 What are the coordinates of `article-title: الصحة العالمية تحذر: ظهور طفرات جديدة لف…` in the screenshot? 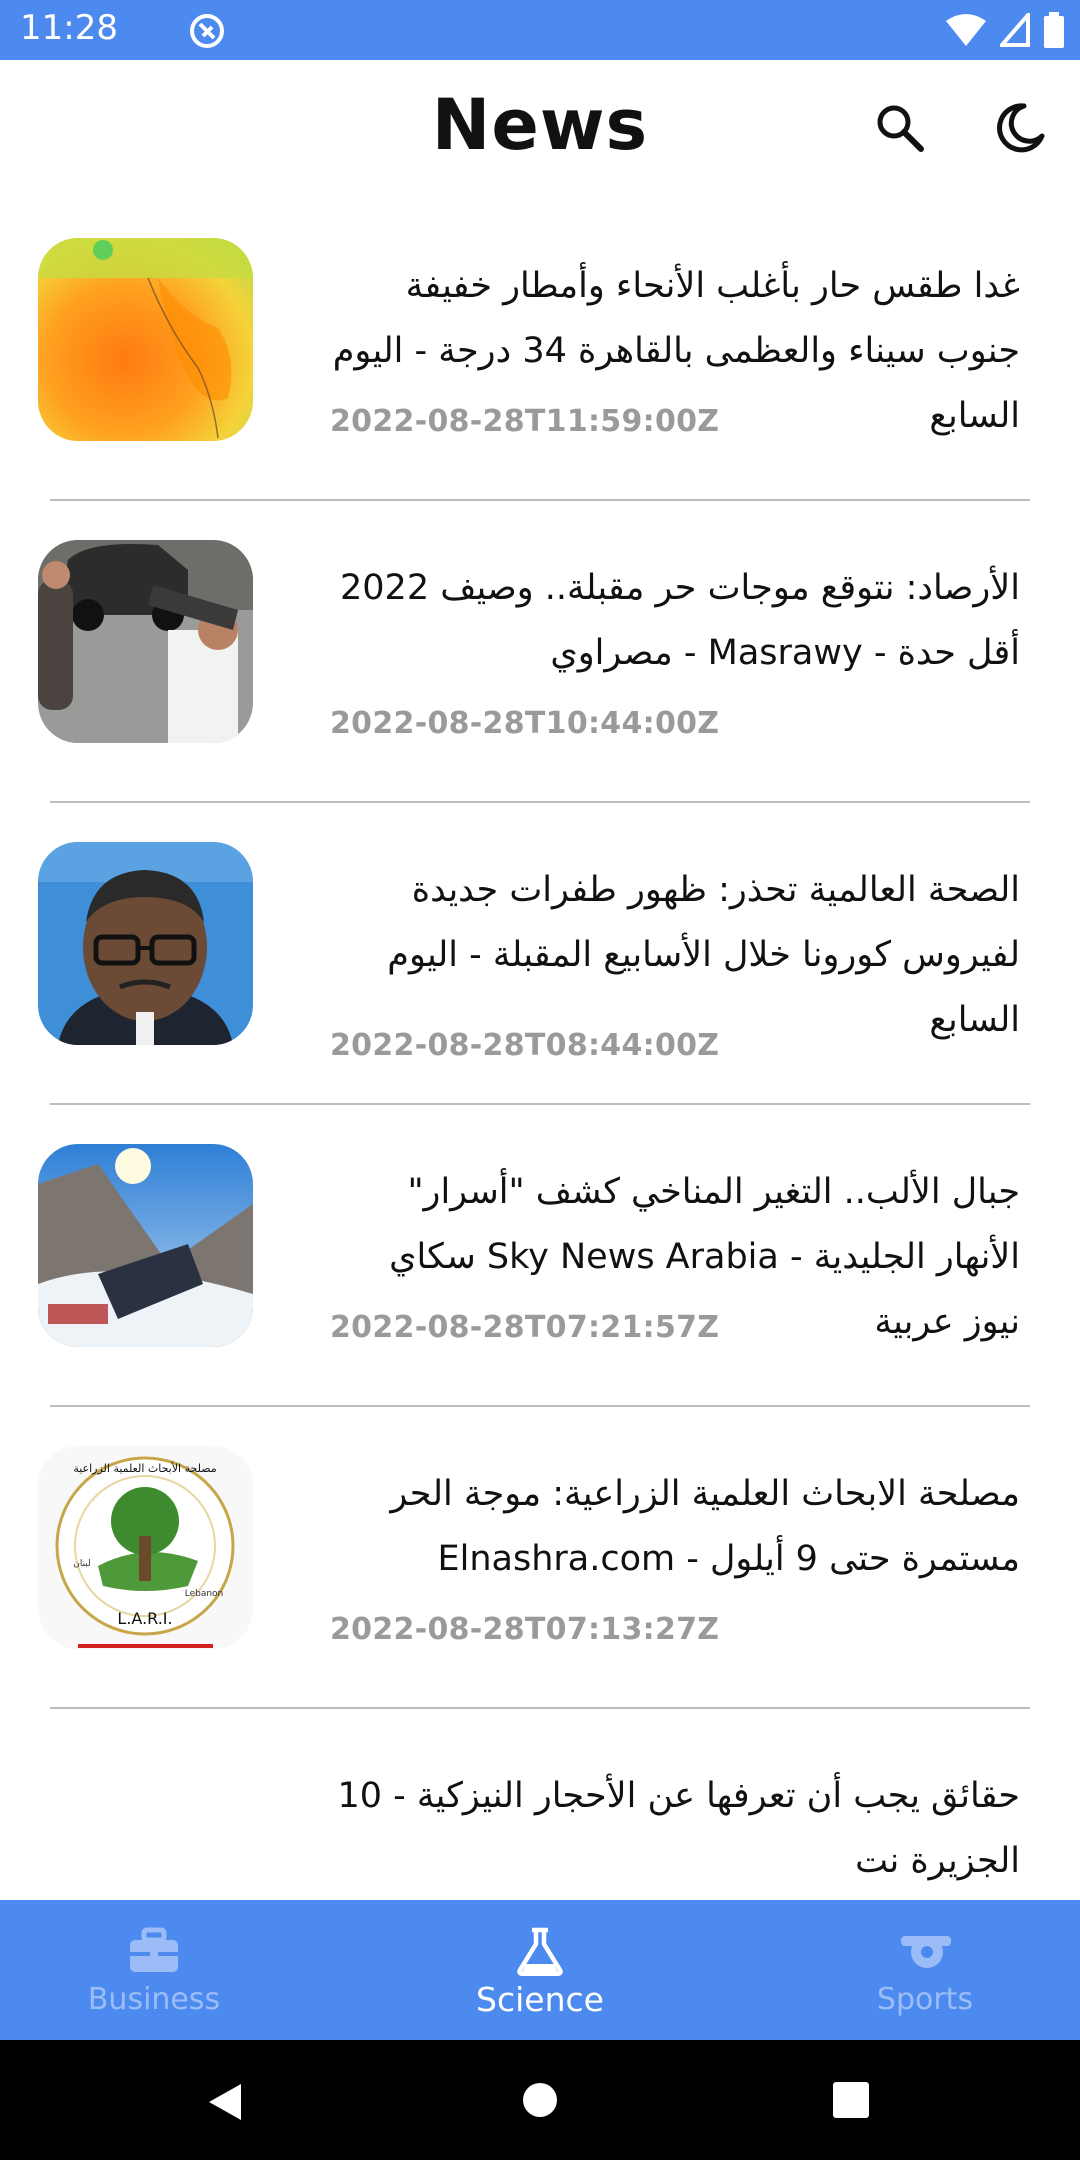 It's located at (703, 955).